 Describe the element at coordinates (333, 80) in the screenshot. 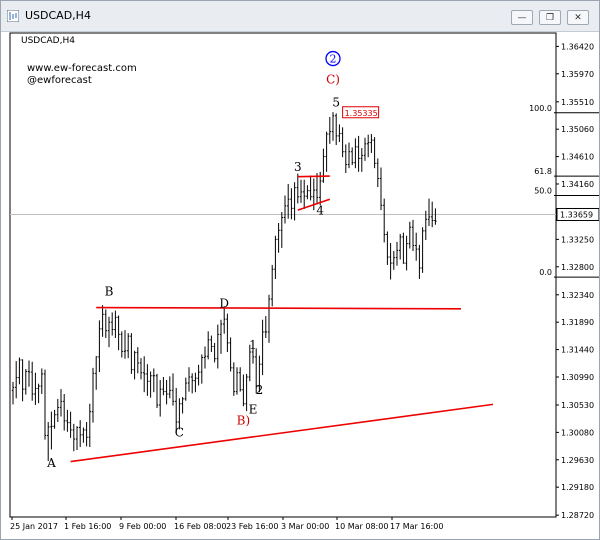

I see `wave-label: C)` at that location.